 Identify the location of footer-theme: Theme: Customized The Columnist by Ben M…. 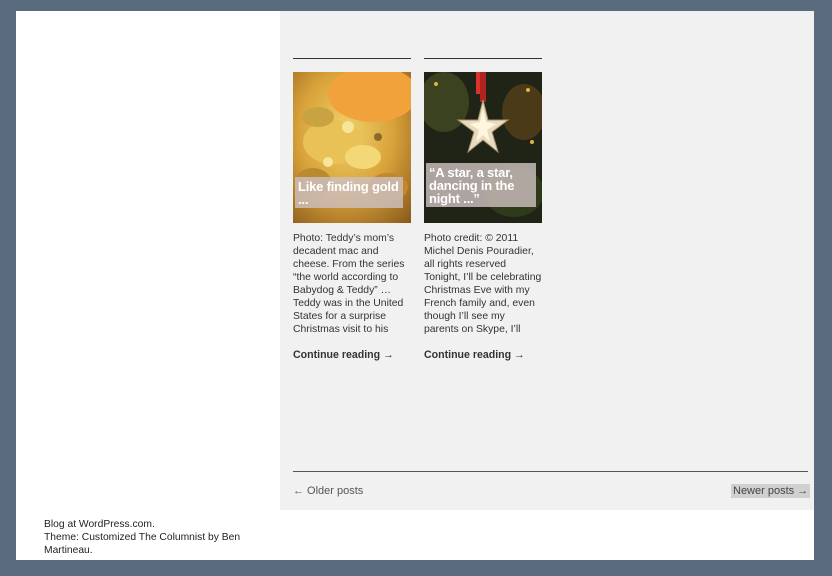
(154, 544).